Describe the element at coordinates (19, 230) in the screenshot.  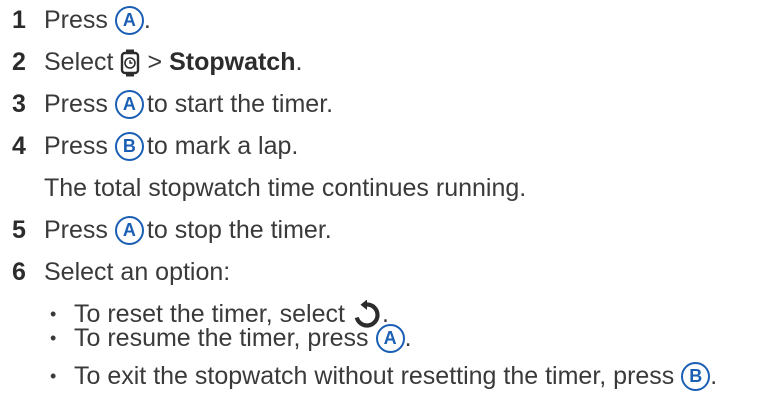
I see `step-number: 5` at that location.